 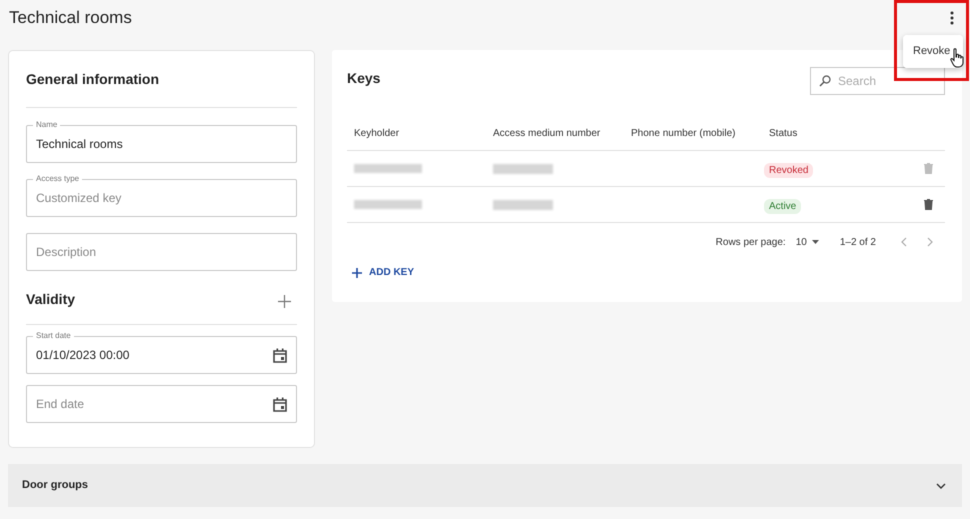 What do you see at coordinates (357, 273) in the screenshot?
I see `plus-icon` at bounding box center [357, 273].